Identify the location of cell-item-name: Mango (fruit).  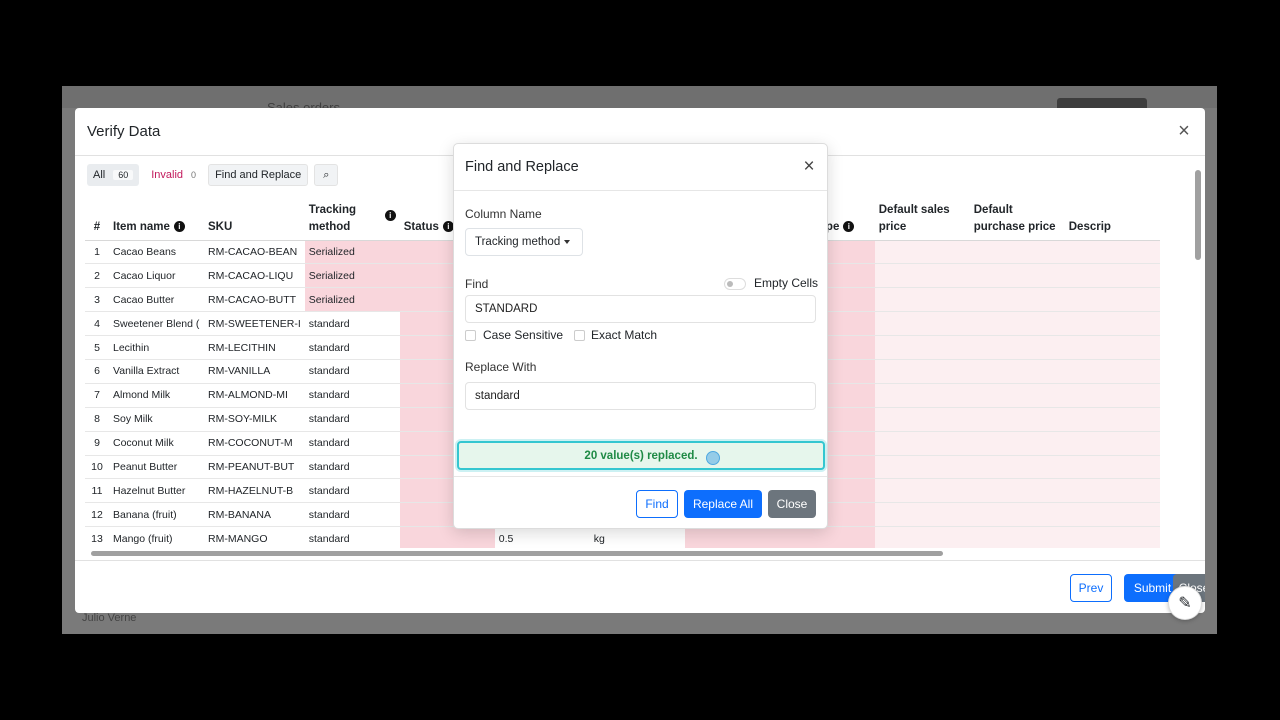
(156, 537).